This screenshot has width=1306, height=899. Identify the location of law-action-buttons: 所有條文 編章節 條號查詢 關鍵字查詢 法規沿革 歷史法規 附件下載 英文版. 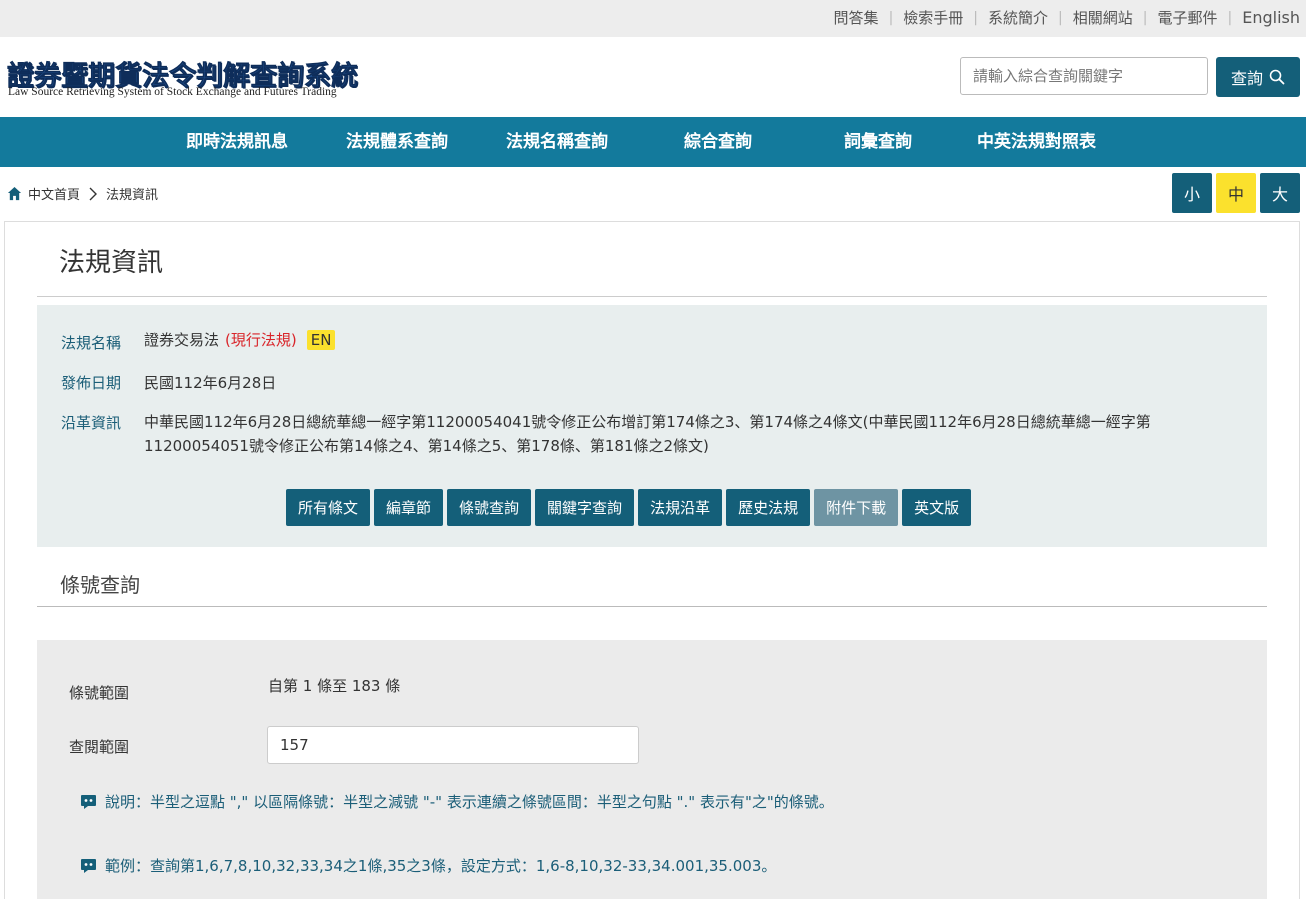
(629, 507).